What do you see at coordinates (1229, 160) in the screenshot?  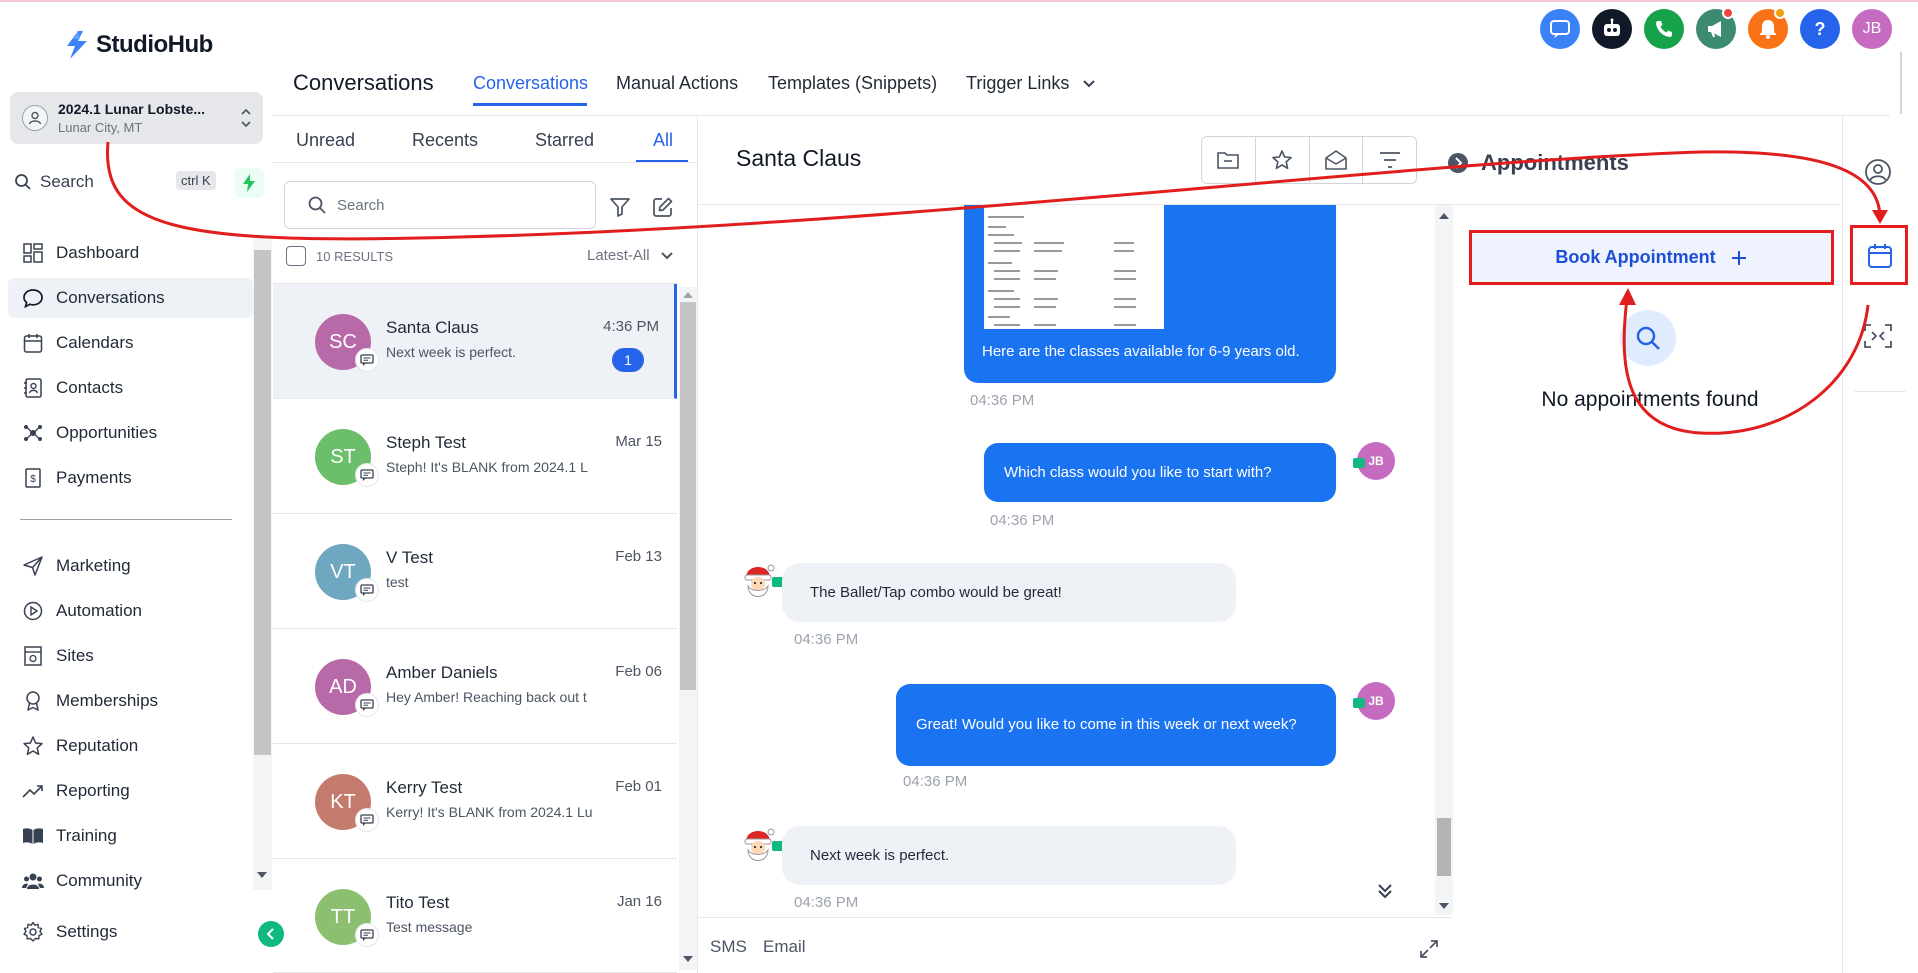 I see `archive-button` at bounding box center [1229, 160].